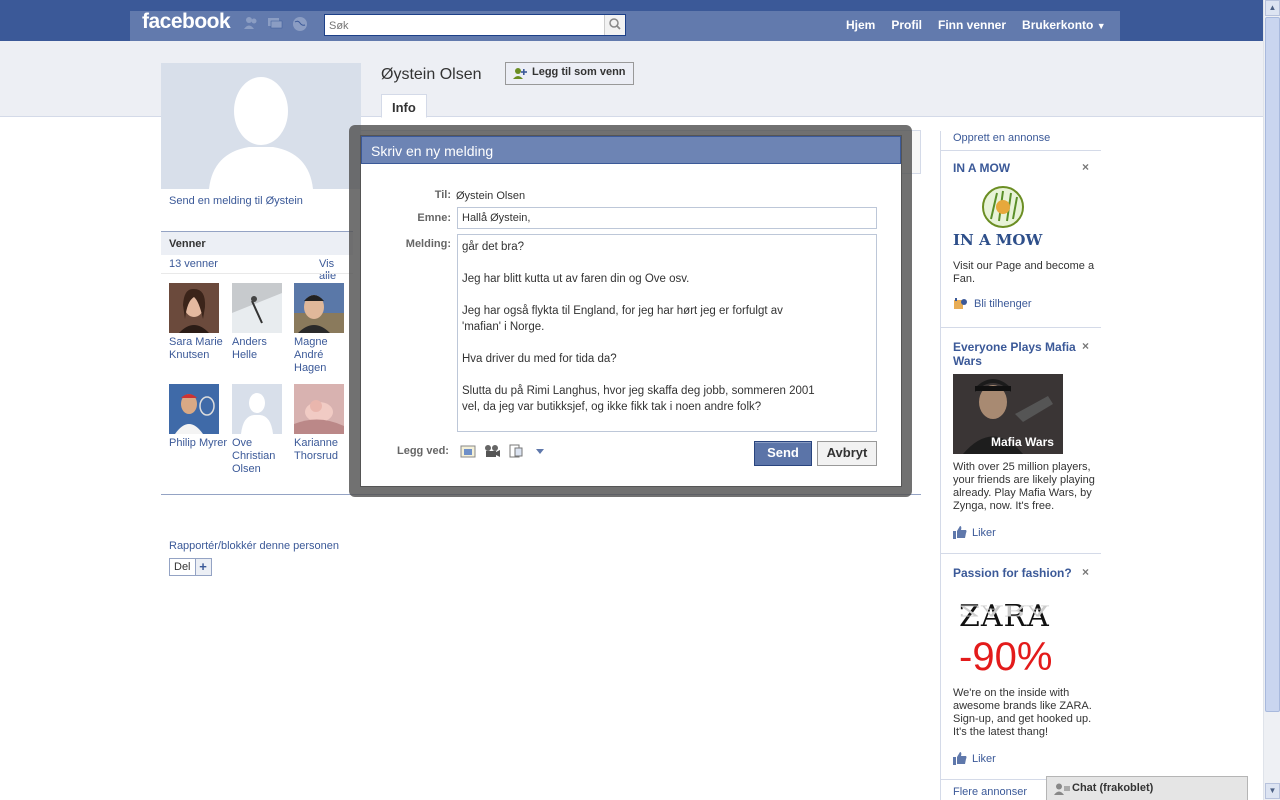  What do you see at coordinates (254, 546) in the screenshot?
I see `report-block-link: Rapportér/blokkér denne personen` at bounding box center [254, 546].